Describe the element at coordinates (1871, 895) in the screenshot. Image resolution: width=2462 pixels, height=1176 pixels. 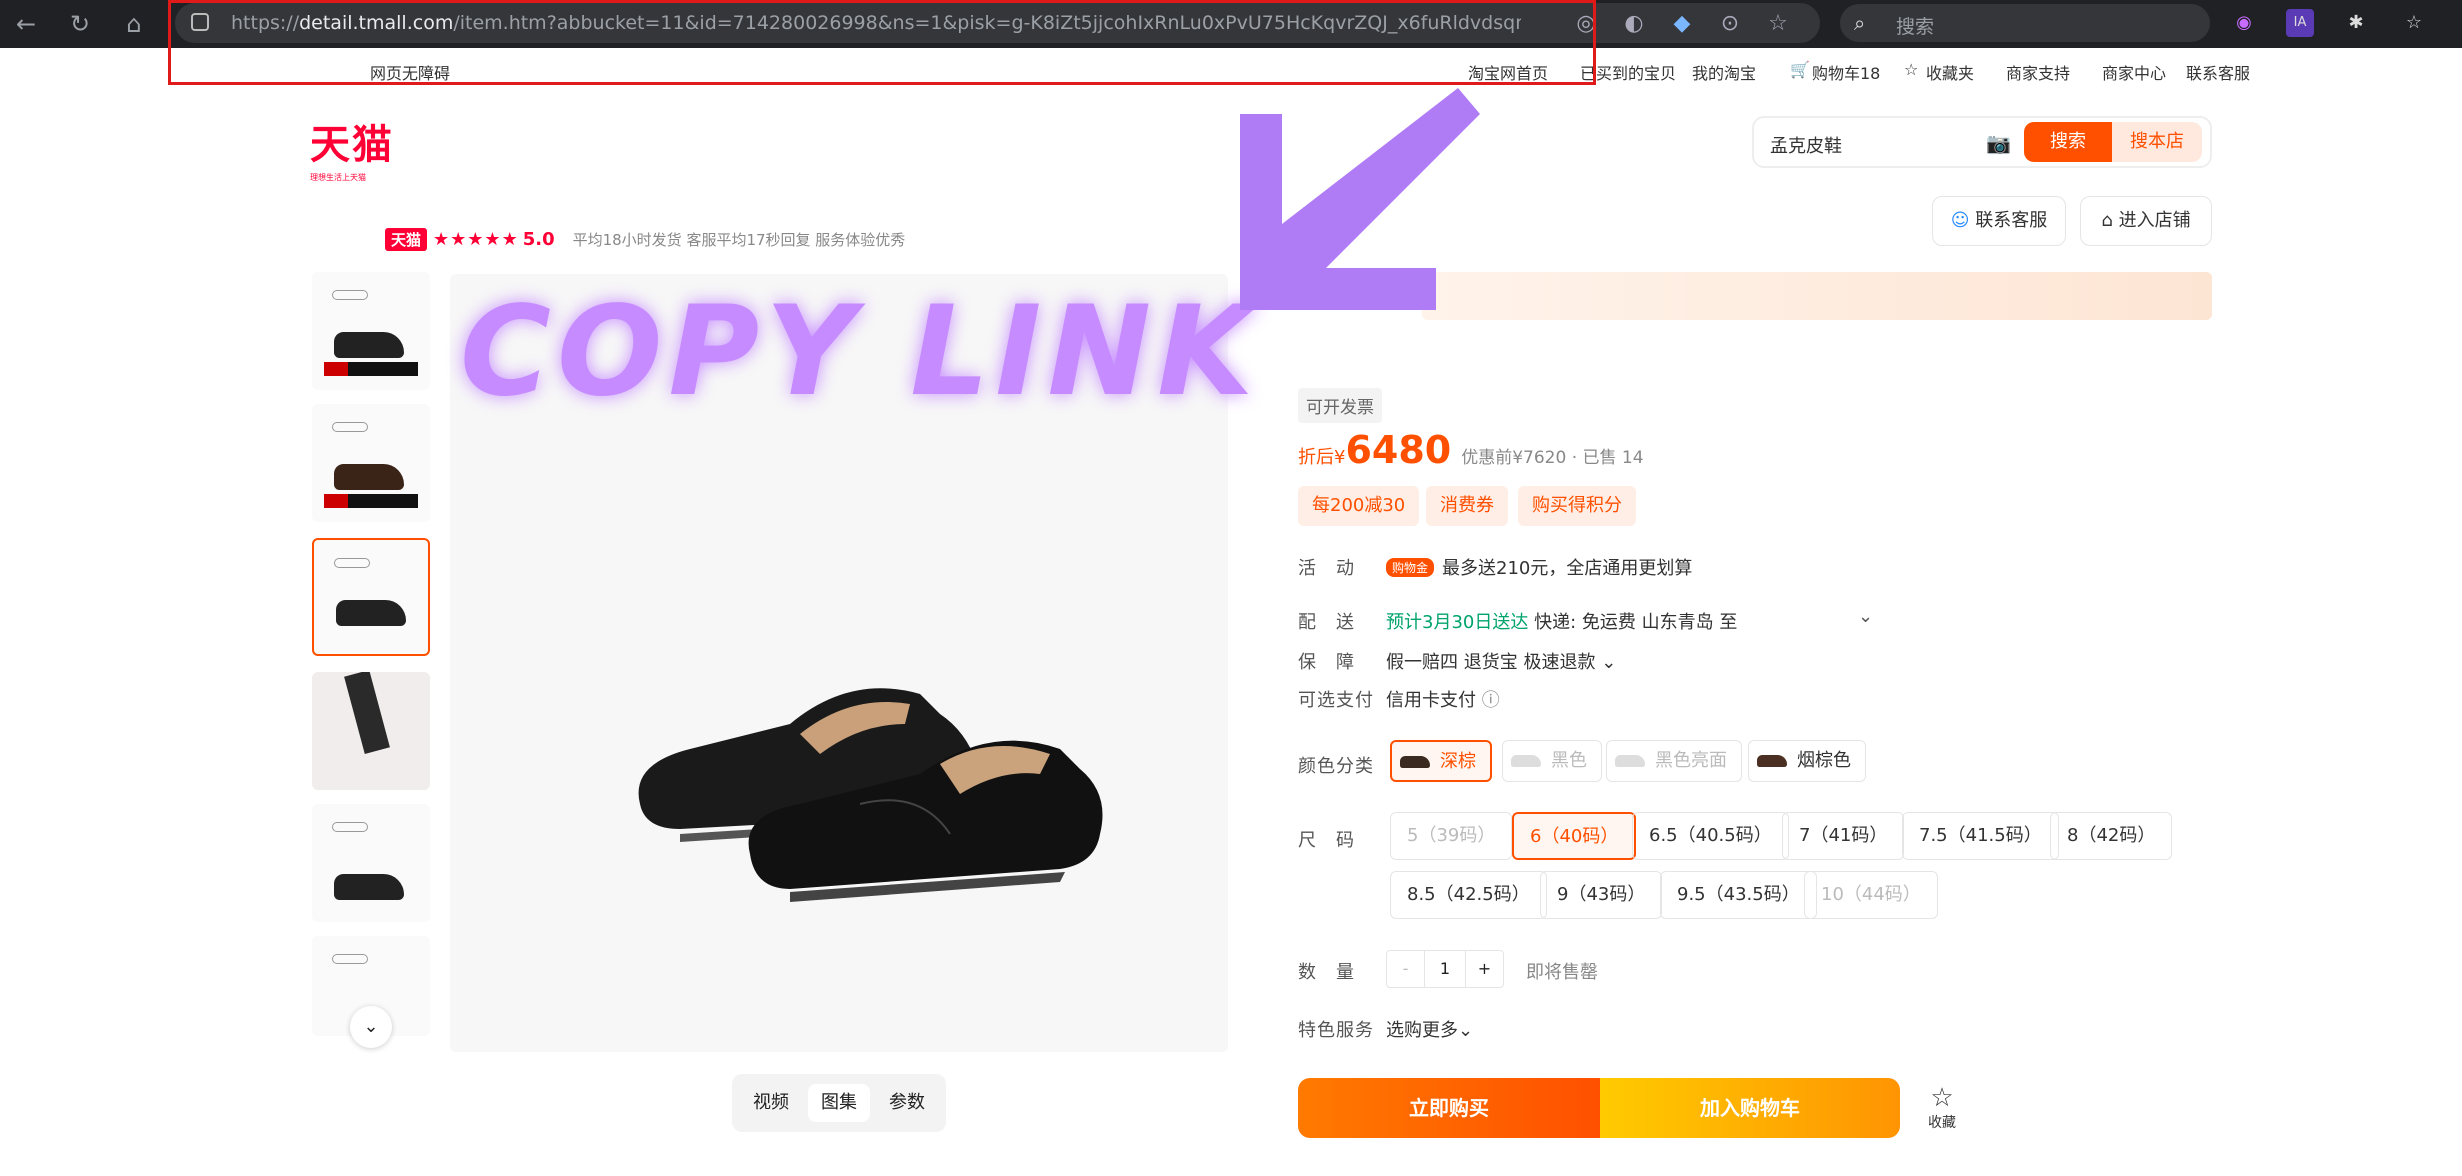
I see `size-option: 10（44码）` at that location.